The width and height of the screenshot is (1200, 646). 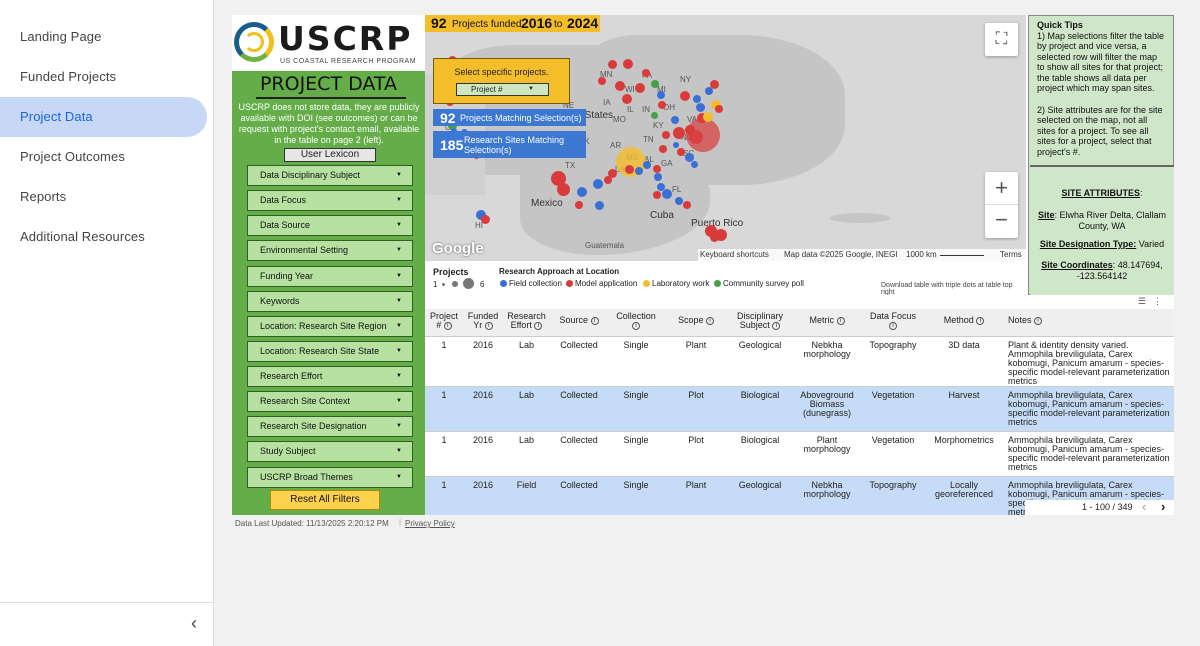 What do you see at coordinates (103, 157) in the screenshot?
I see `nav-item-project-outcomes: Project Outcomes` at bounding box center [103, 157].